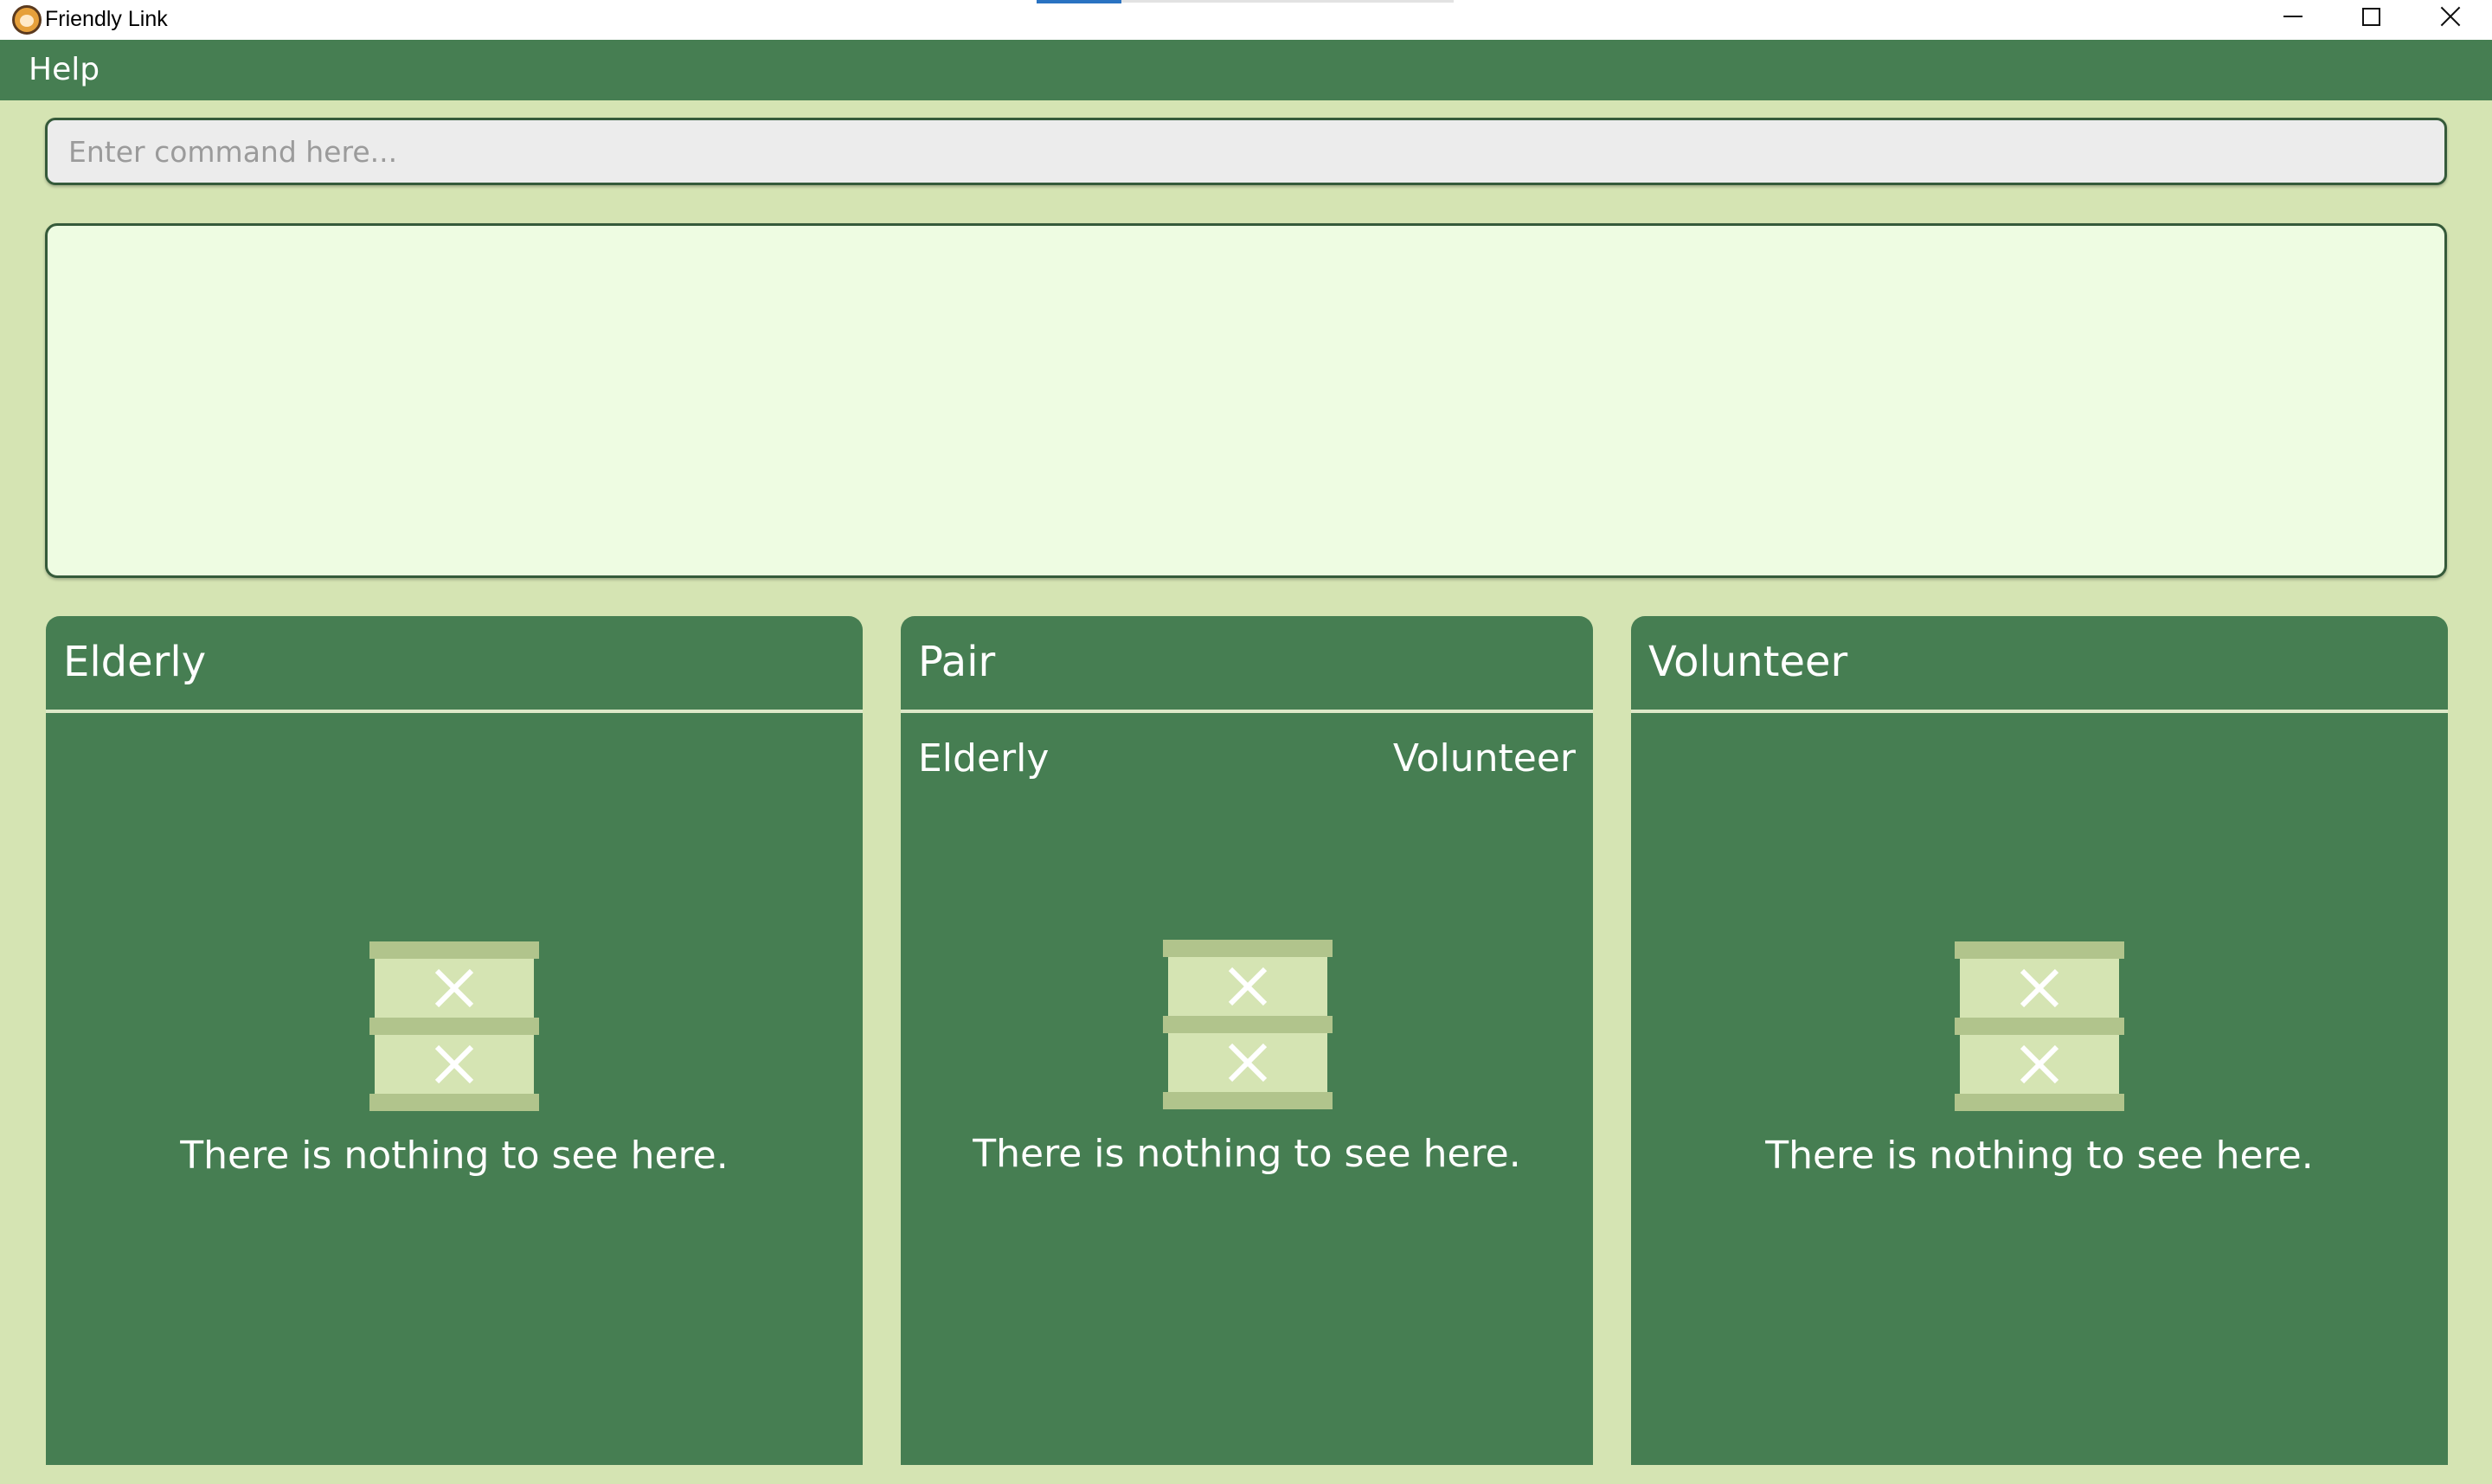  Describe the element at coordinates (27, 20) in the screenshot. I see `app-logo-icon` at that location.